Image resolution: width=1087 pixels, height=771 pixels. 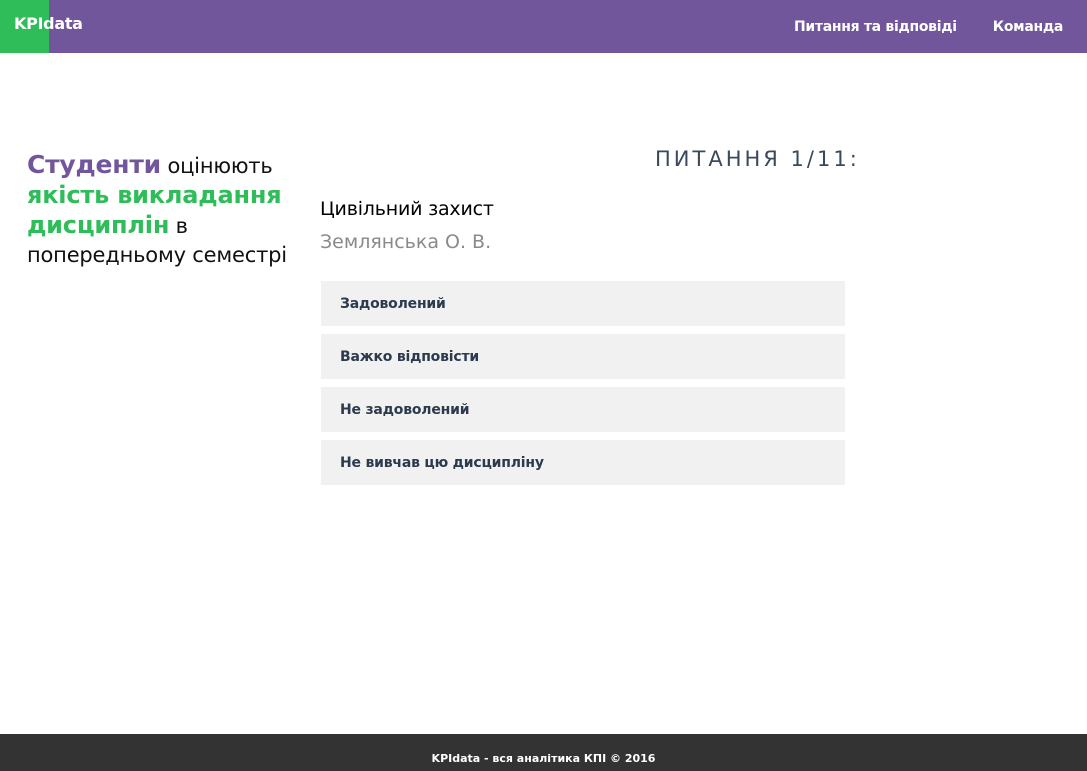 What do you see at coordinates (406, 242) in the screenshot?
I see `teacher-name: Землянська О. В.` at bounding box center [406, 242].